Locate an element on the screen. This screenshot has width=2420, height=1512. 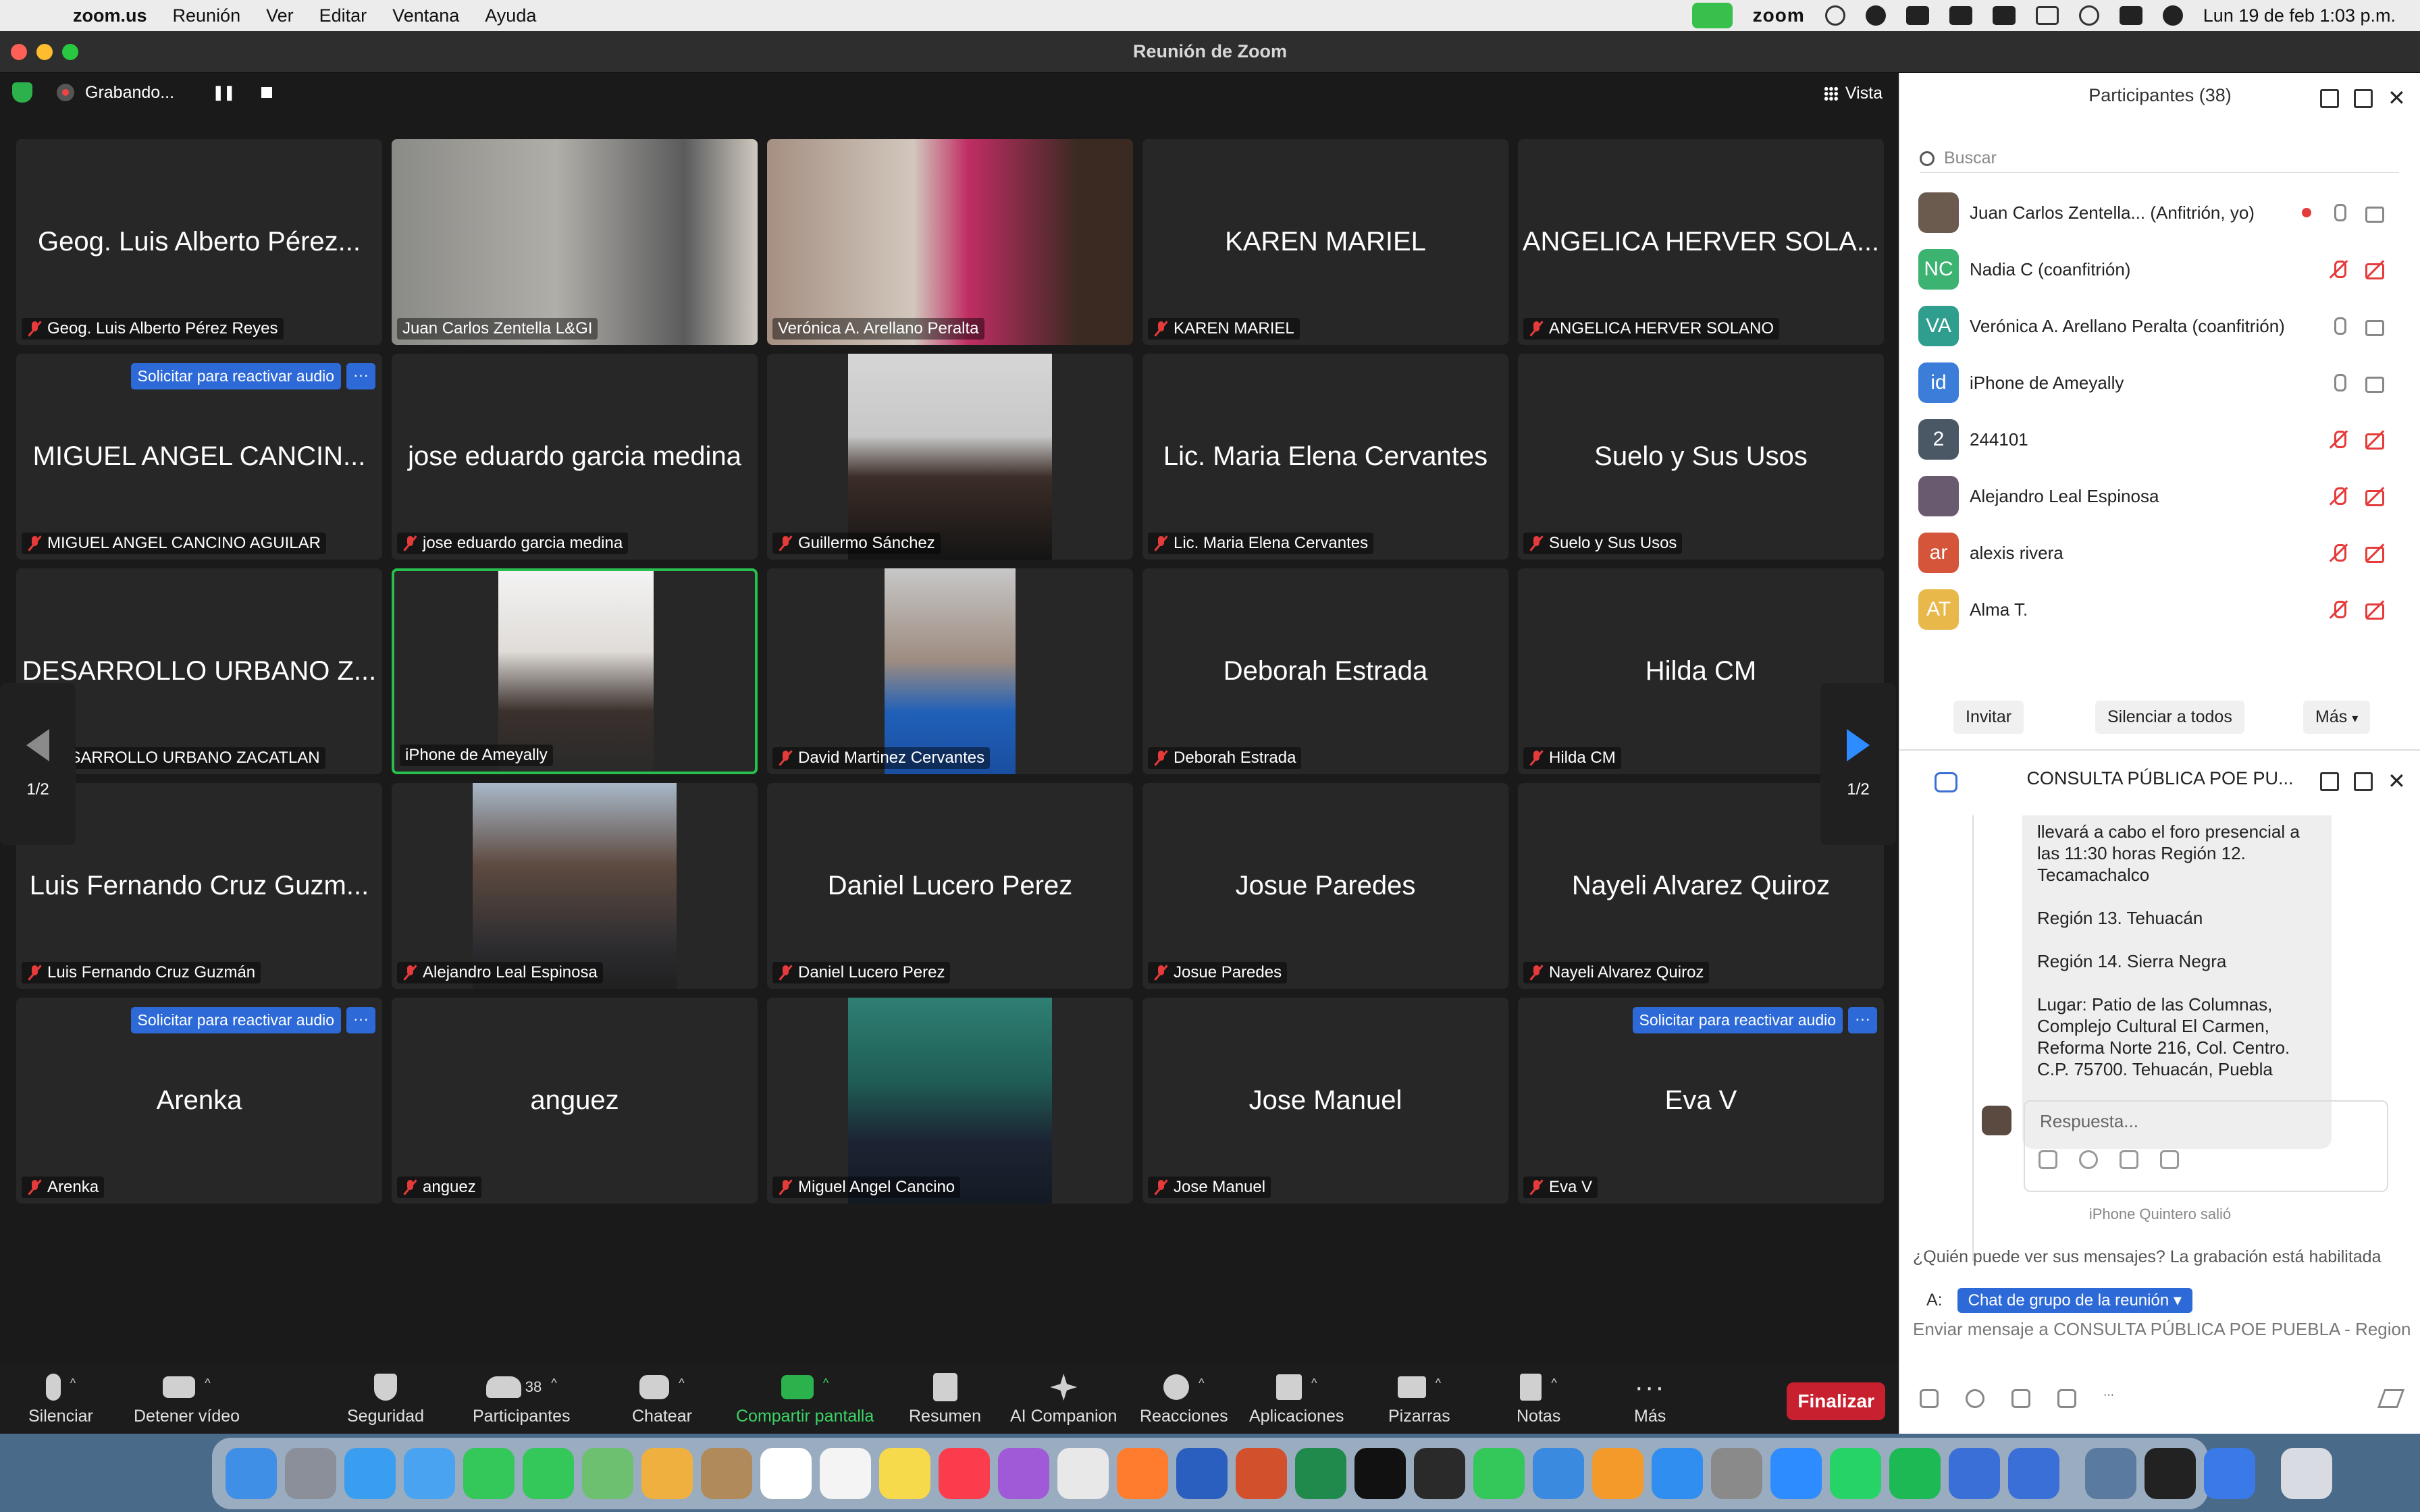
video-tile: Deborah Estrada Deborah Estrada is located at coordinates (1325, 671).